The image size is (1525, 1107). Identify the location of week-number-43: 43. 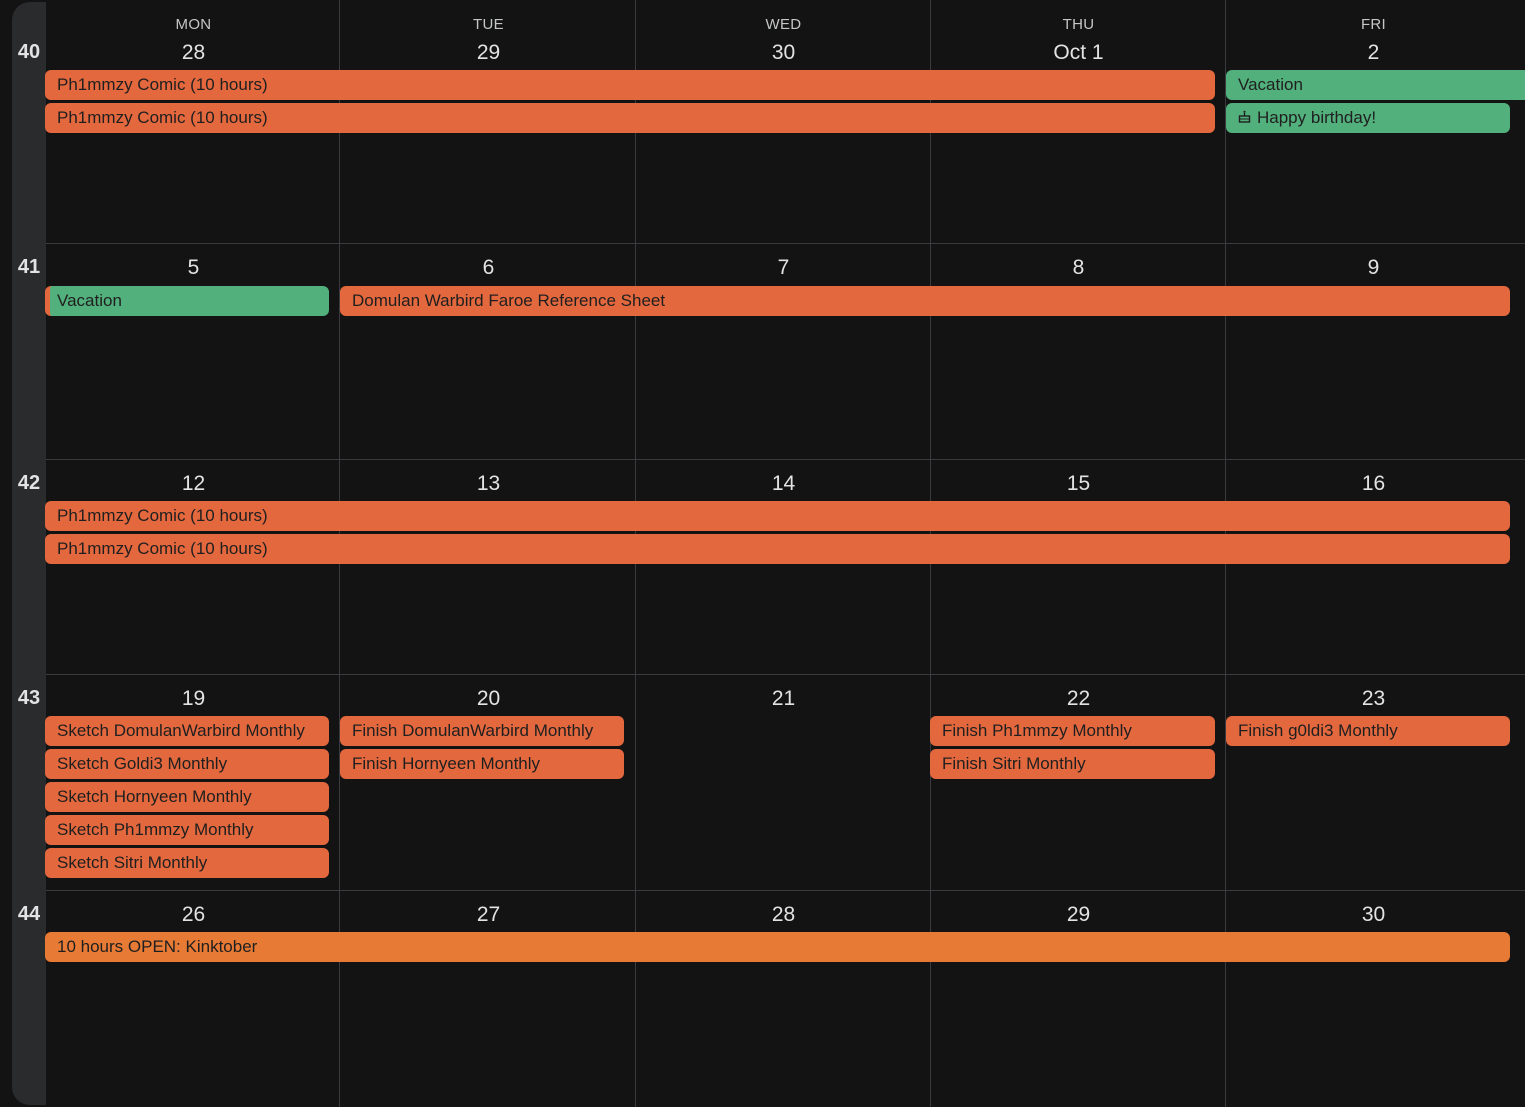
(29, 698).